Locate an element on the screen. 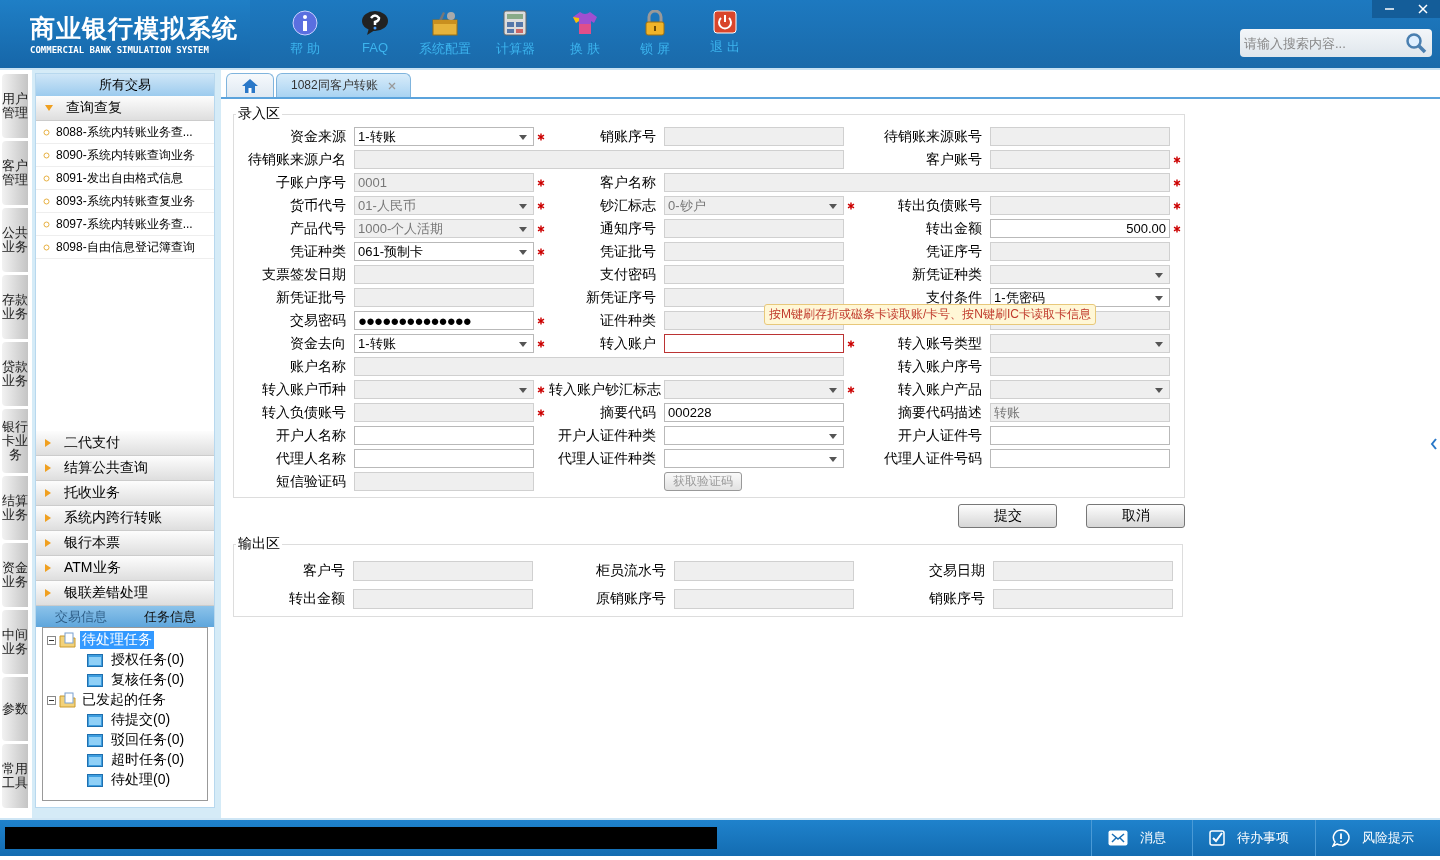 This screenshot has width=1440, height=860. field-label: 凭证序号 is located at coordinates (954, 251).